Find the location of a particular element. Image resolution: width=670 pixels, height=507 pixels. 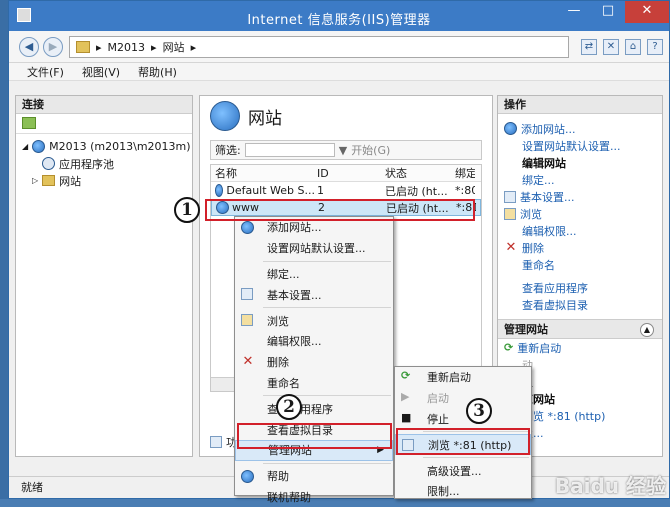

sites-globe-icon is located at coordinates (225, 116).